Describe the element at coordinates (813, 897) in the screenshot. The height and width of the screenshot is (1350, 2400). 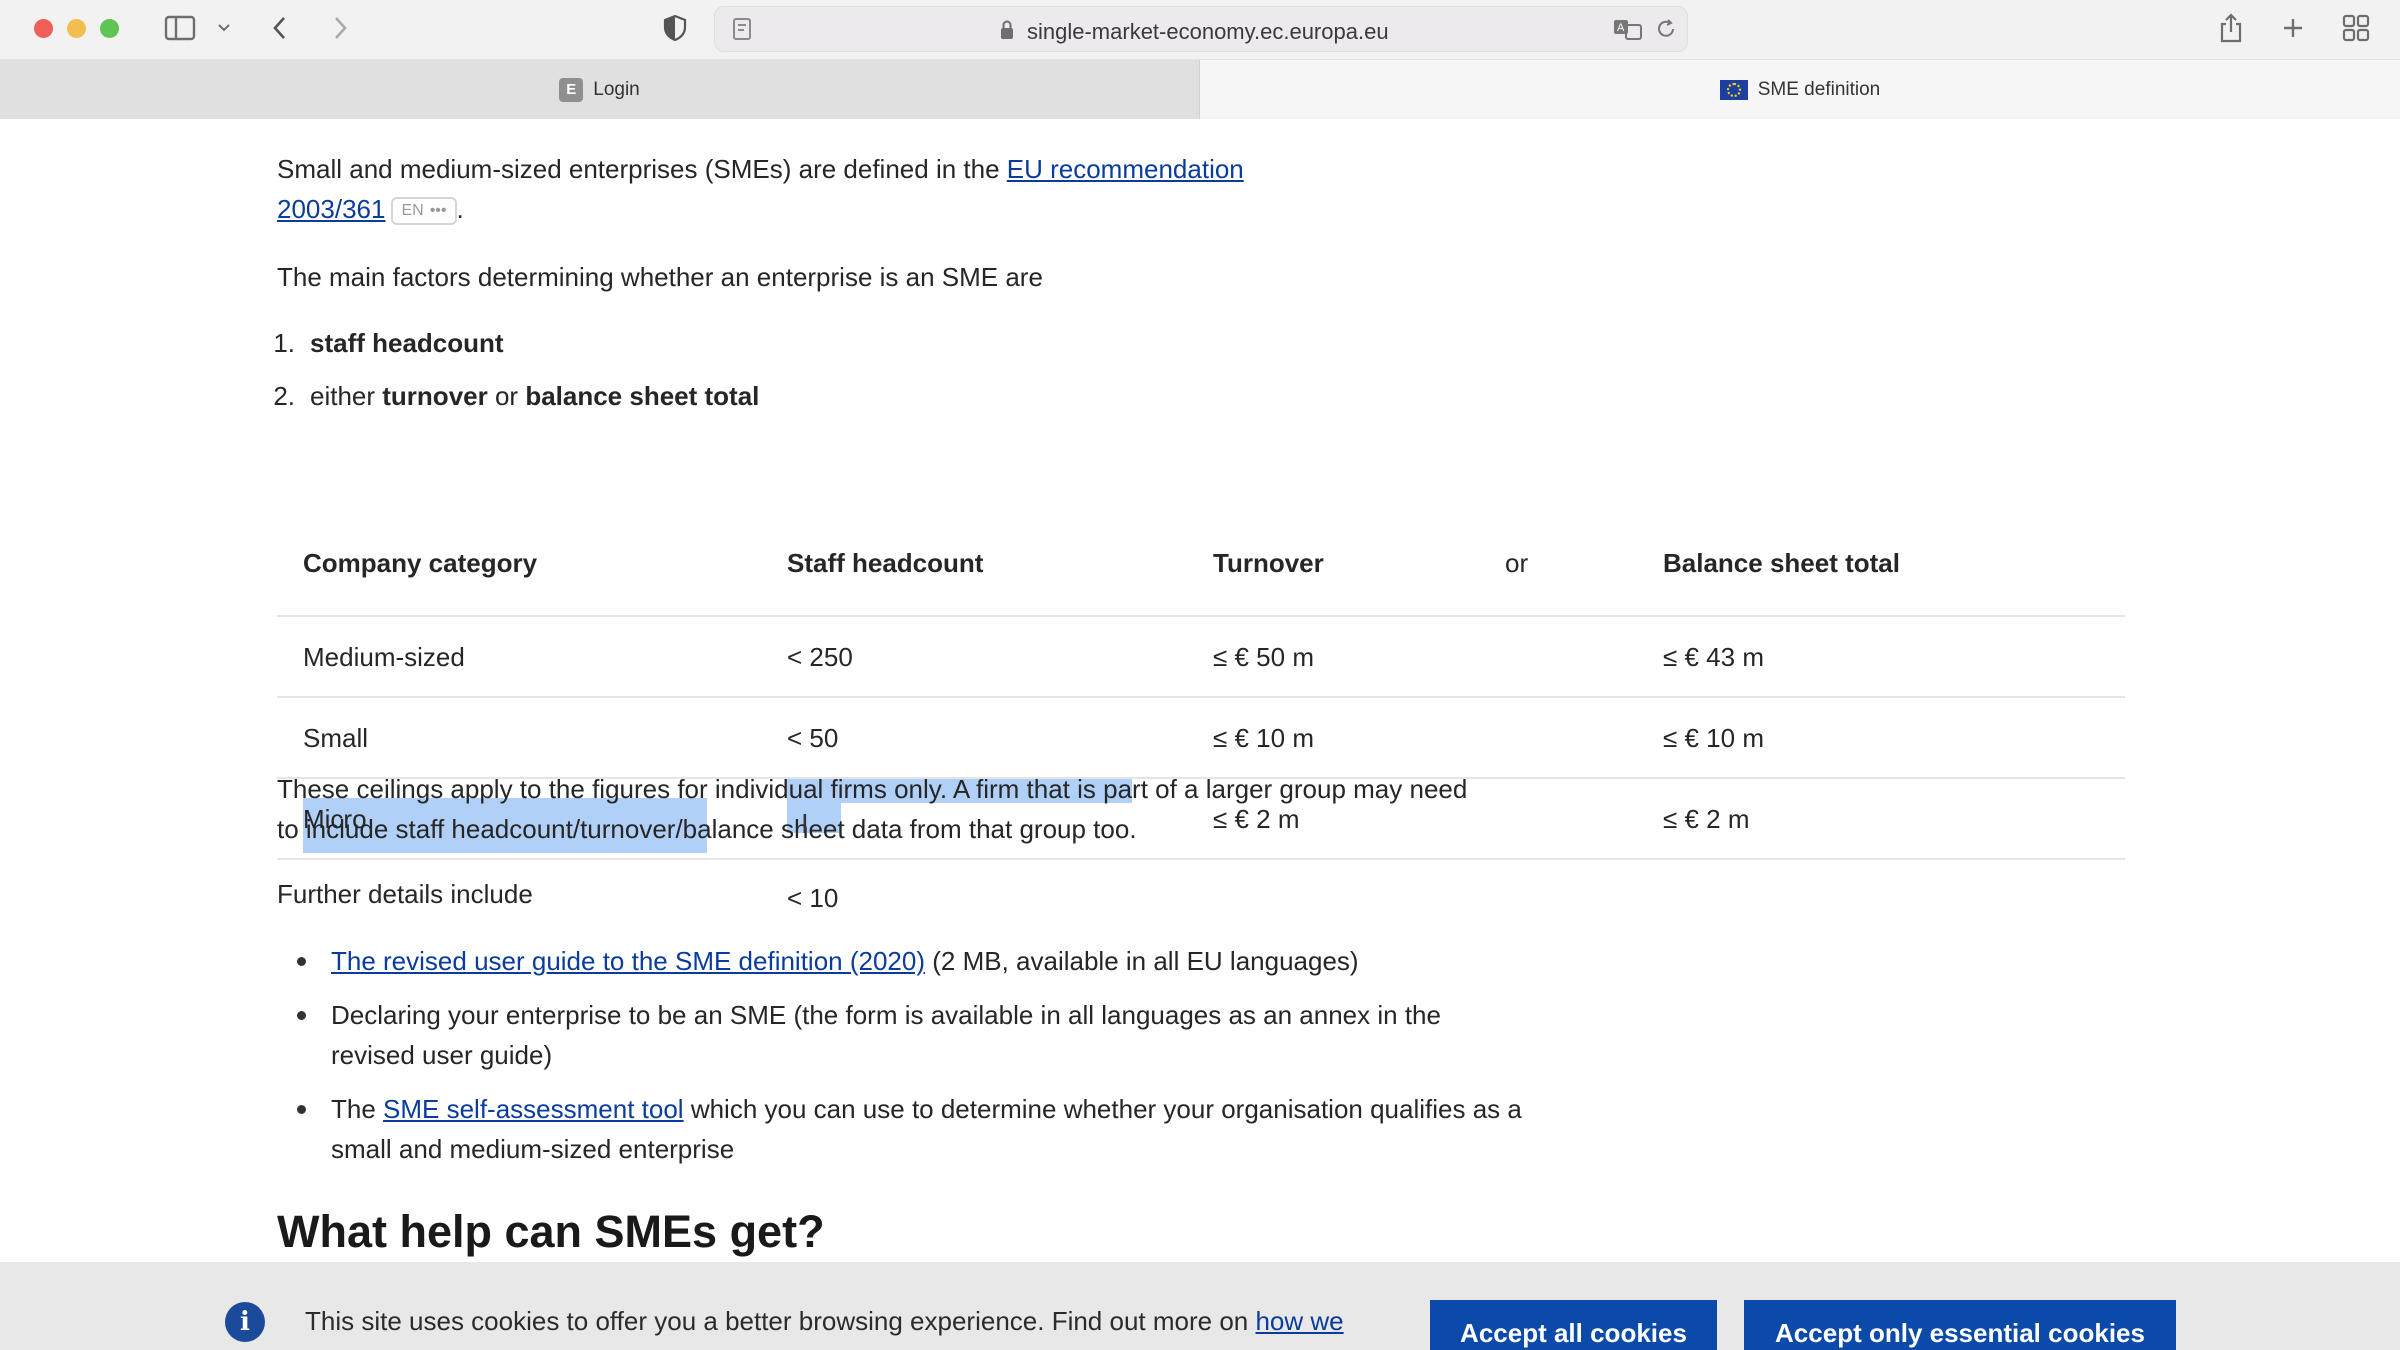
I see `table-cell: < 10` at that location.